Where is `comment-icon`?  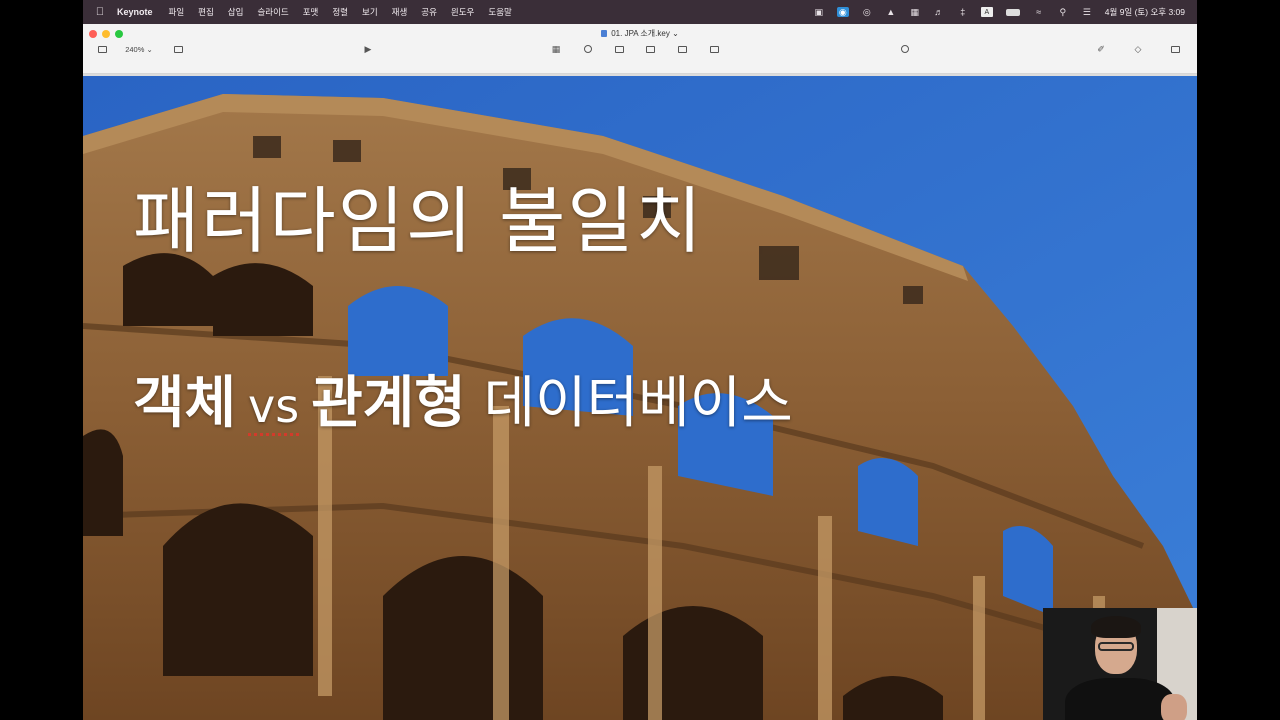
comment-icon is located at coordinates (714, 49).